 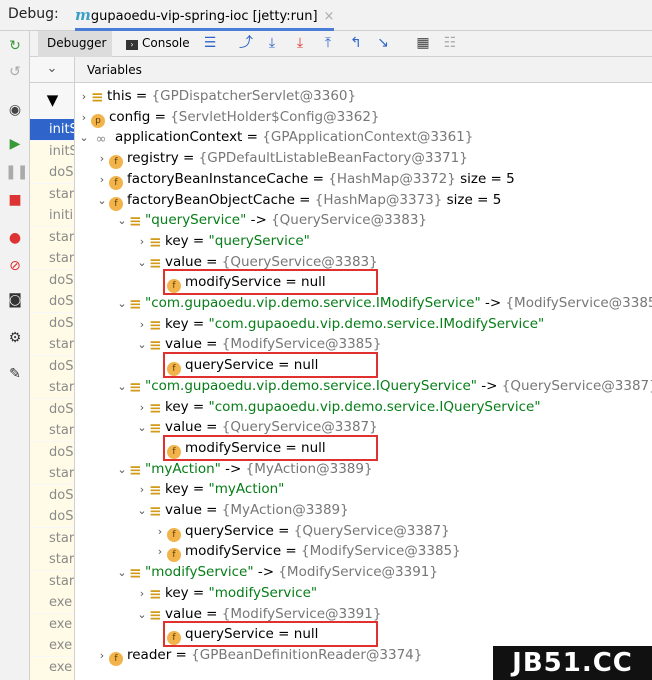 I want to click on mute-breakpoints-icon: ⊘, so click(x=15, y=266).